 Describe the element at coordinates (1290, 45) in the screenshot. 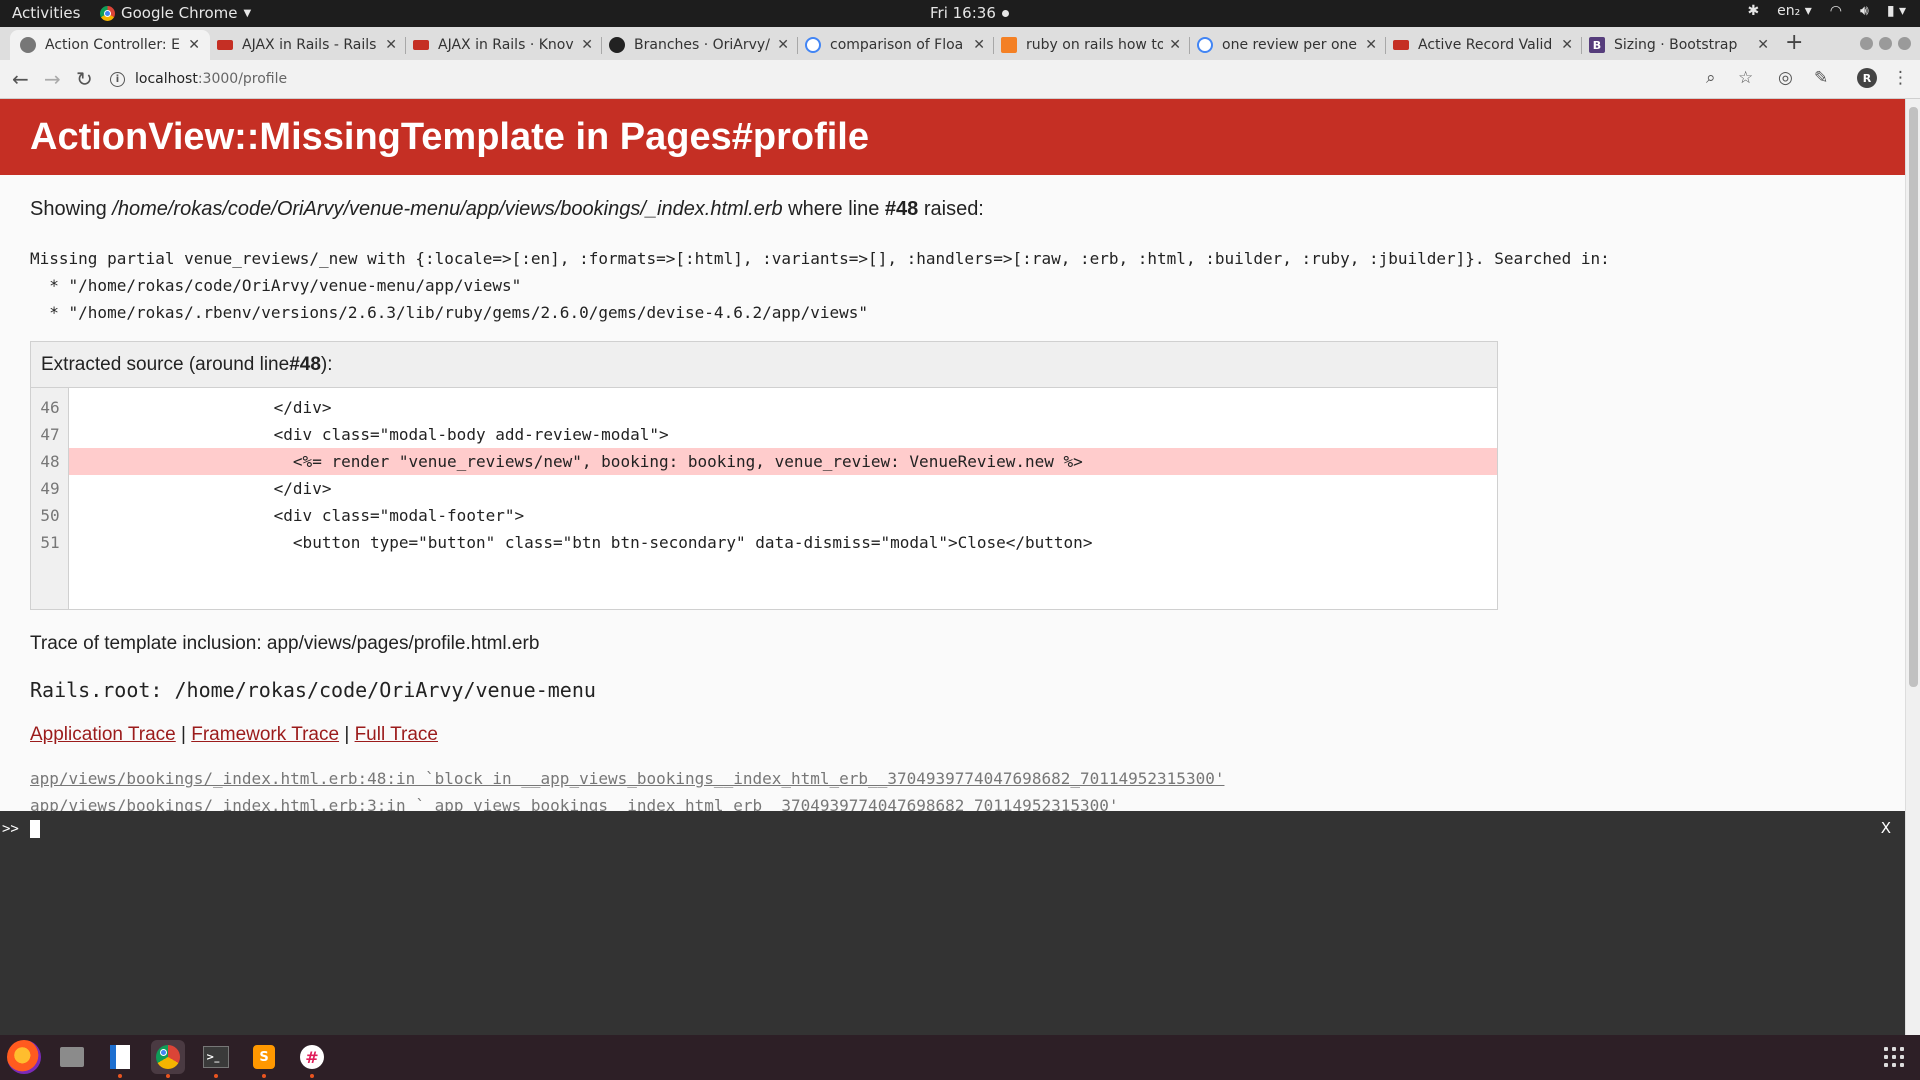

I see `tab-title: one review per one` at that location.